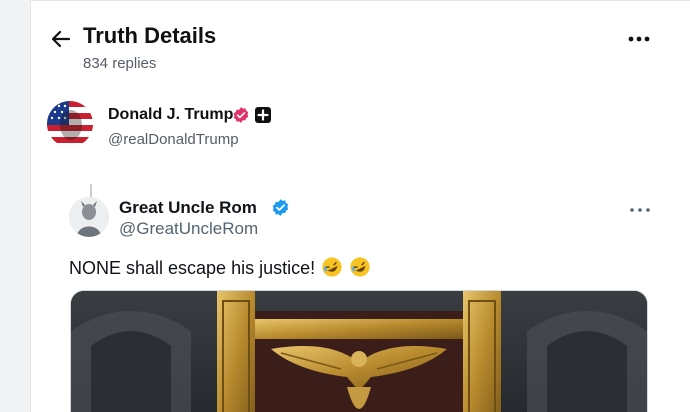 The image size is (690, 412). Describe the element at coordinates (360, 127) in the screenshot. I see `post-author: Donald J. Trump @realDonaldTrump` at that location.